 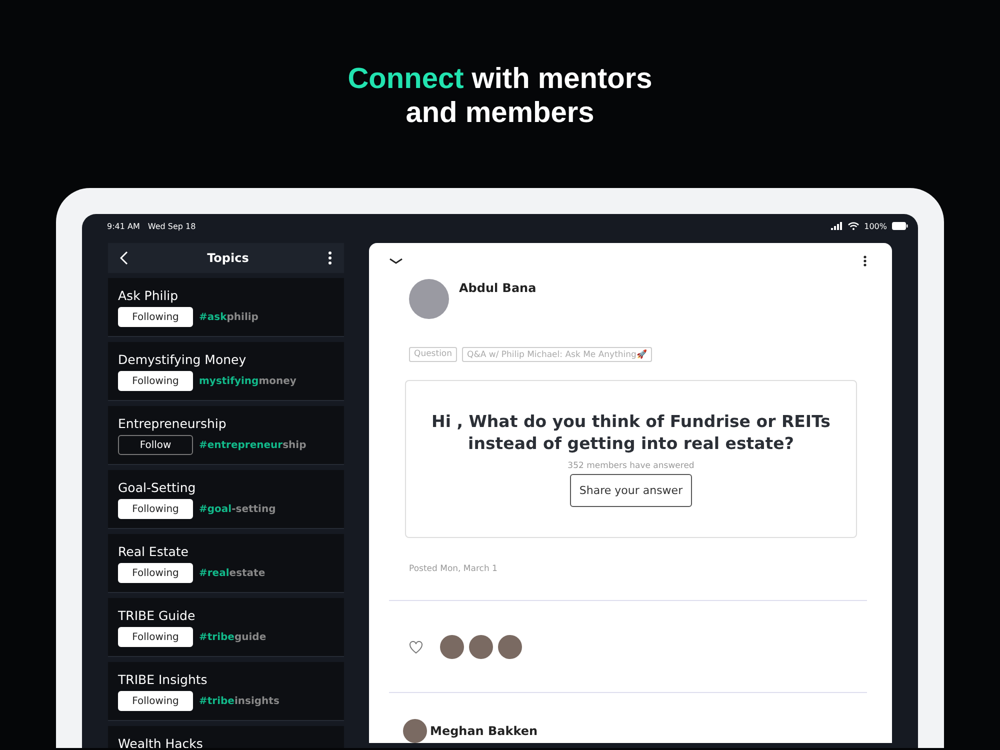 I want to click on topic-name: TRIBE Insights, so click(x=163, y=679).